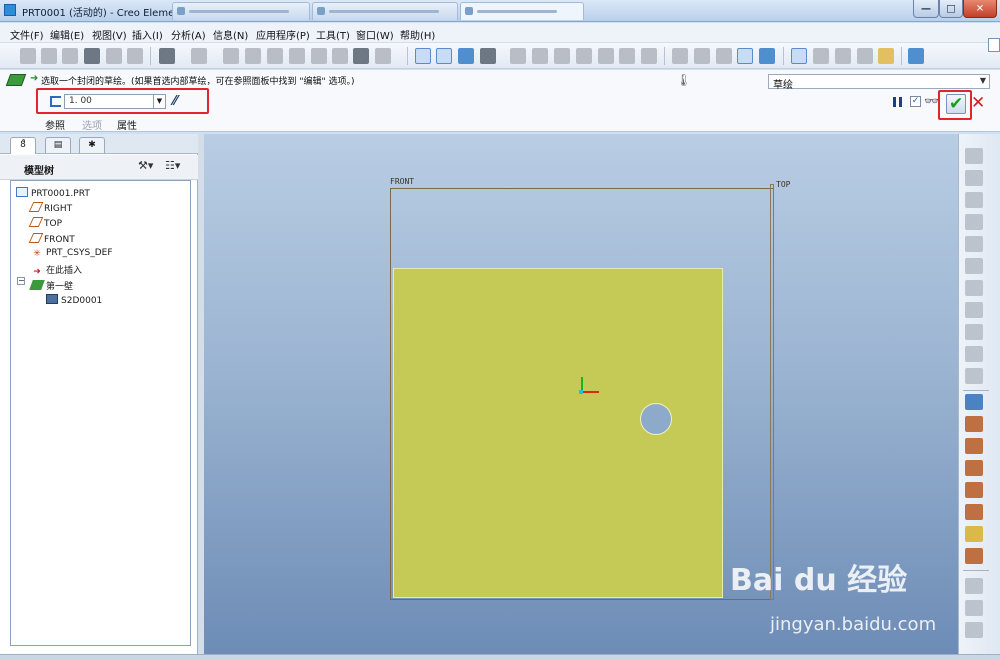 The height and width of the screenshot is (659, 1000). What do you see at coordinates (383, 56) in the screenshot?
I see `select-box-icon` at bounding box center [383, 56].